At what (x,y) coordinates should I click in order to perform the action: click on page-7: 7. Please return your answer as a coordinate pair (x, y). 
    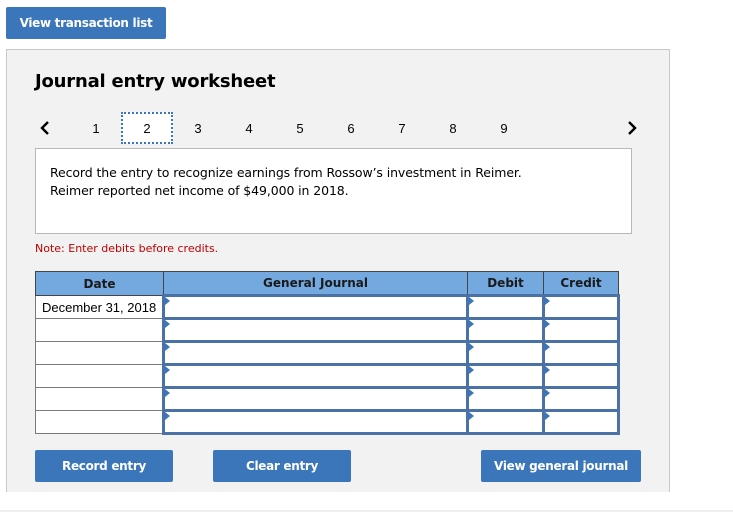
    Looking at the image, I should click on (402, 128).